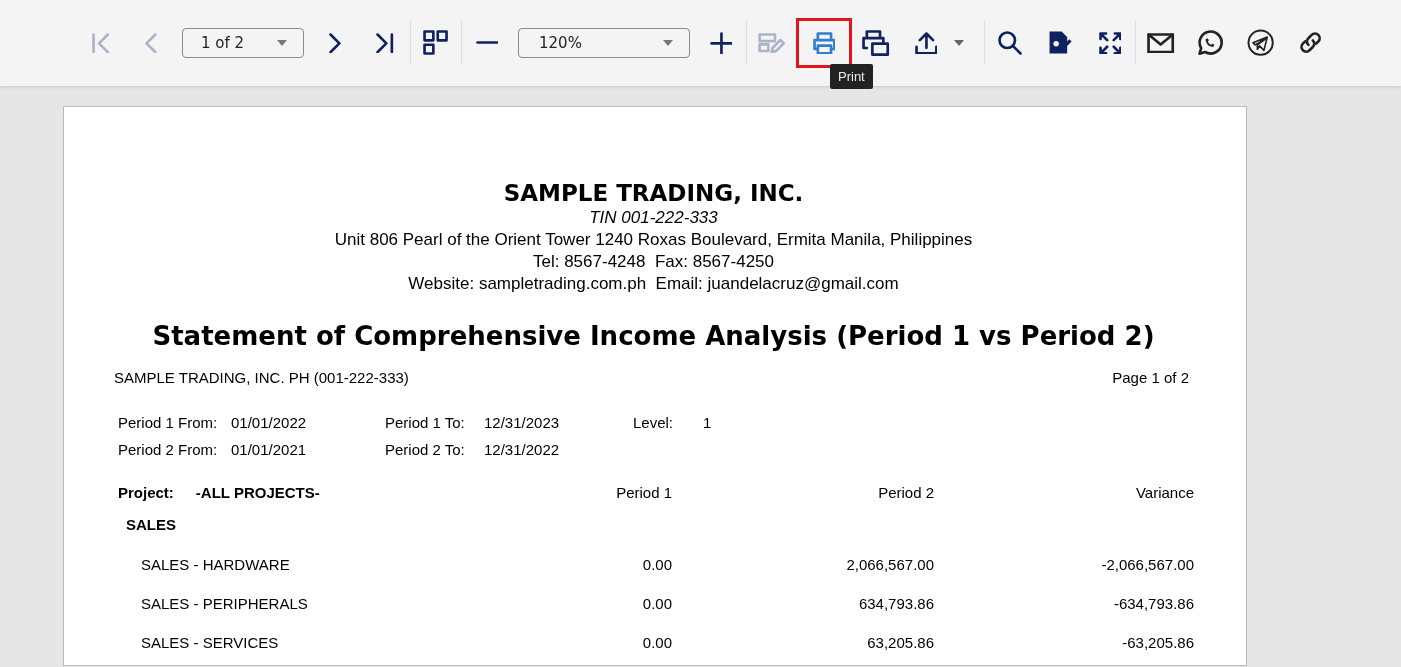 This screenshot has width=1401, height=667. Describe the element at coordinates (653, 262) in the screenshot. I see `contact-numbers: Tel: 8567-4248 Fax: 8567-4250` at that location.